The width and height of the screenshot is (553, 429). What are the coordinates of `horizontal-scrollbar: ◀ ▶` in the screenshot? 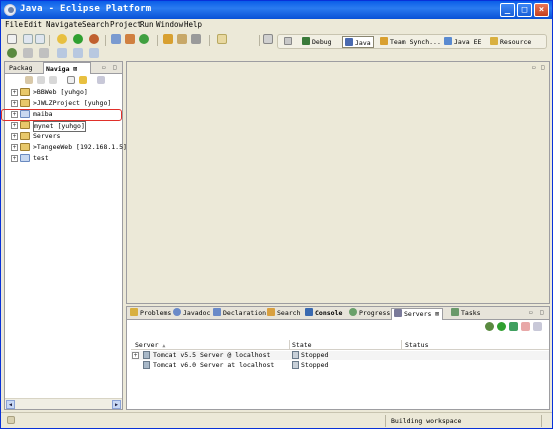 It's located at (63, 403).